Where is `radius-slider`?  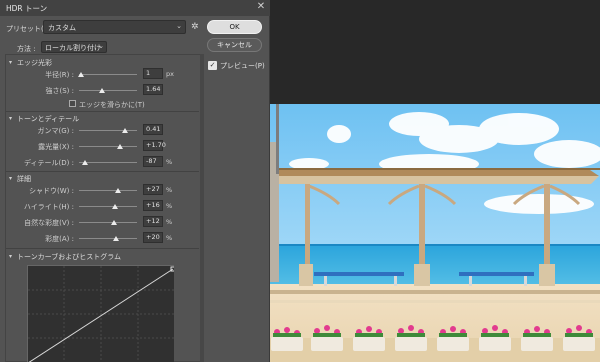
radius-slider is located at coordinates (108, 74).